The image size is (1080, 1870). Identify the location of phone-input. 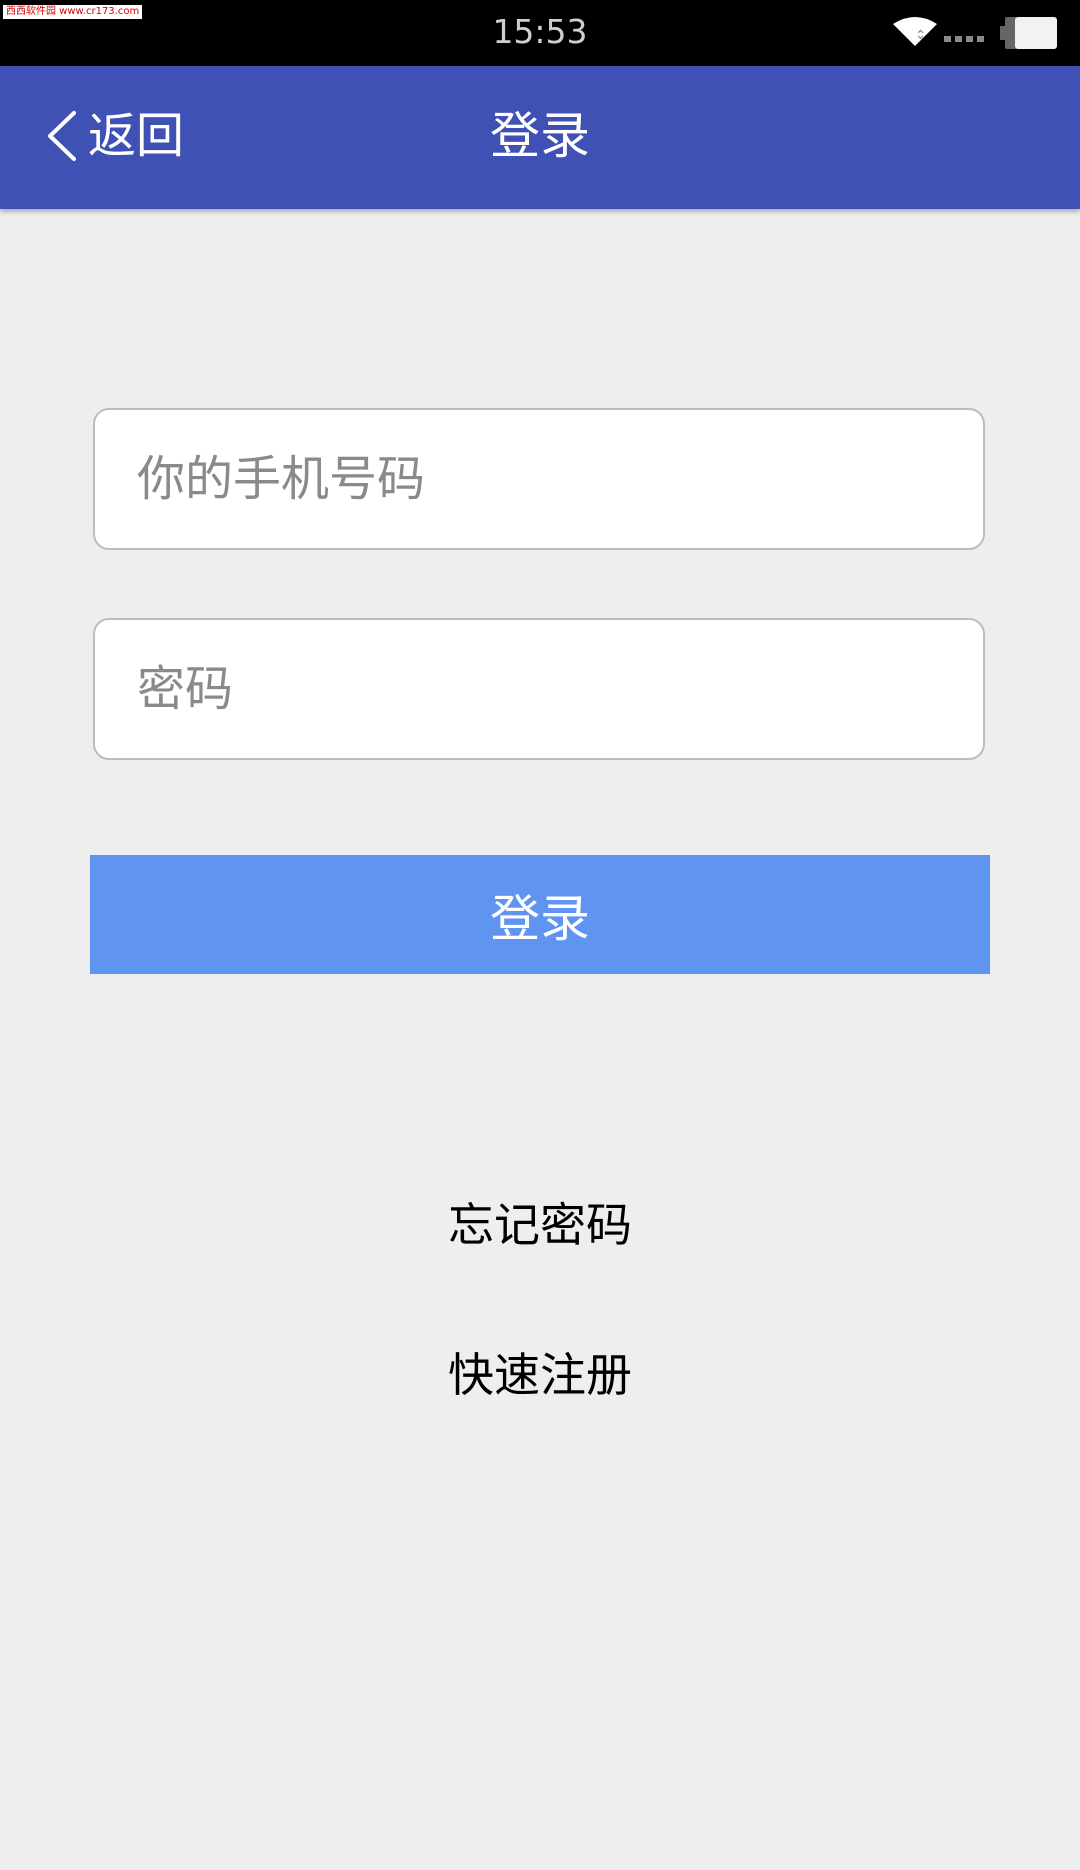
(539, 479).